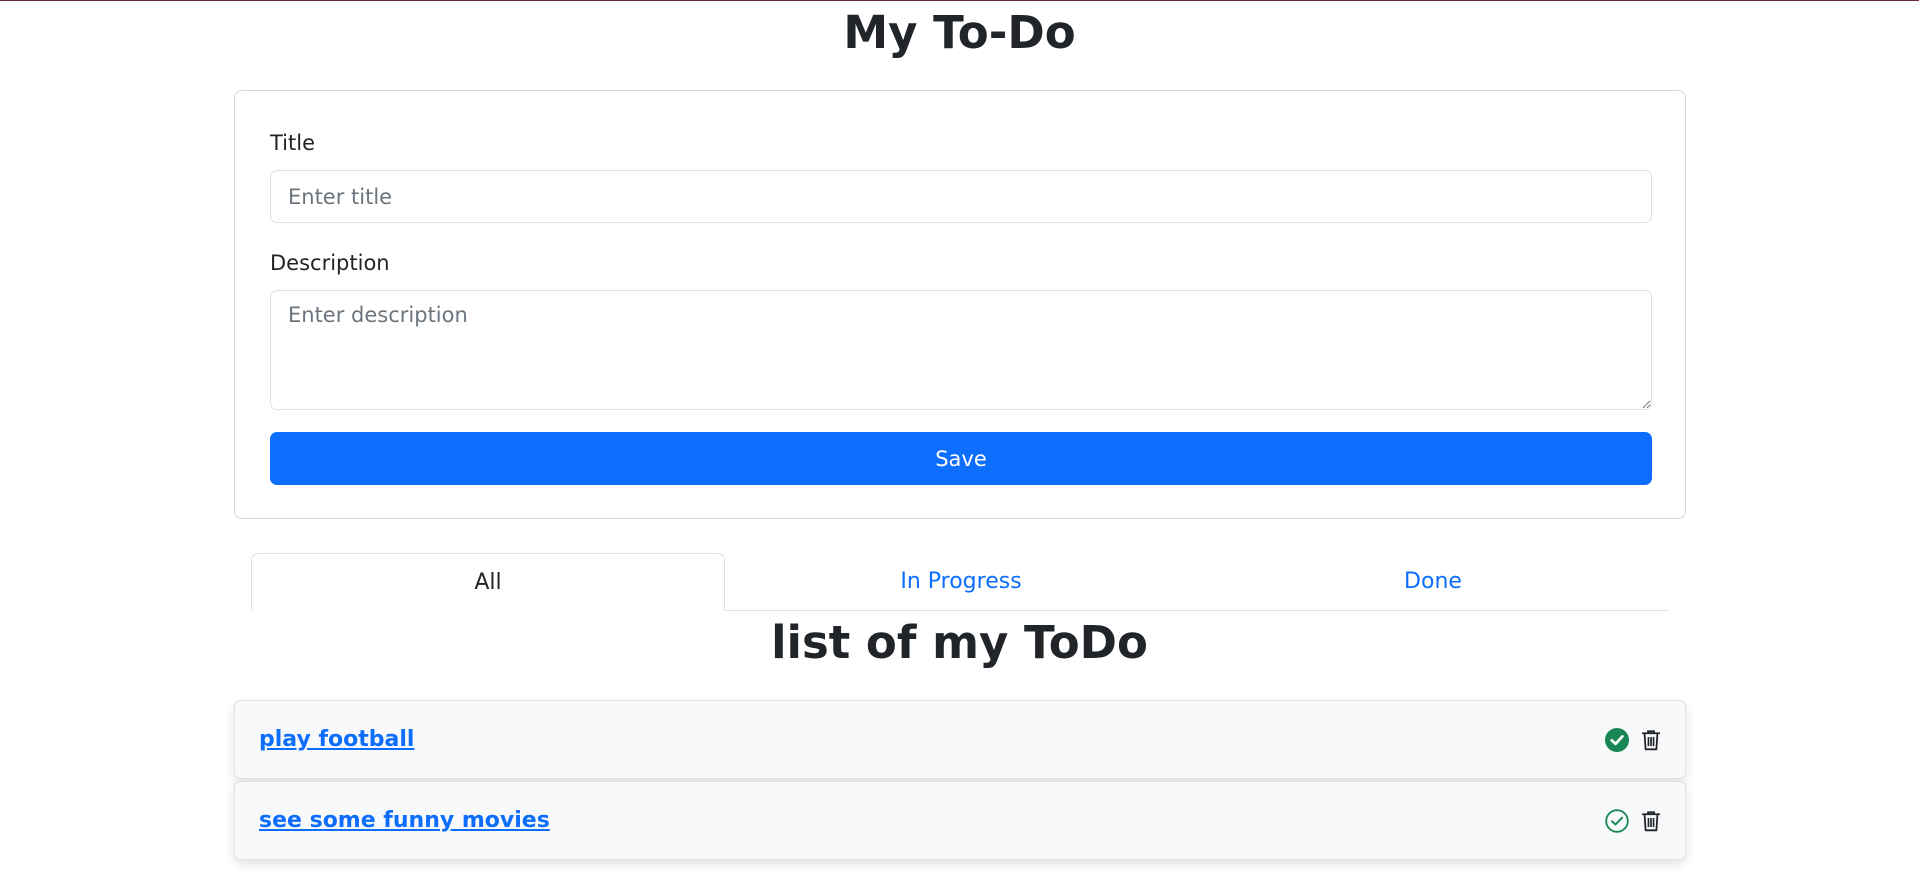 Image resolution: width=1919 pixels, height=871 pixels. What do you see at coordinates (960, 820) in the screenshot?
I see `todo-item: see some funny movies` at bounding box center [960, 820].